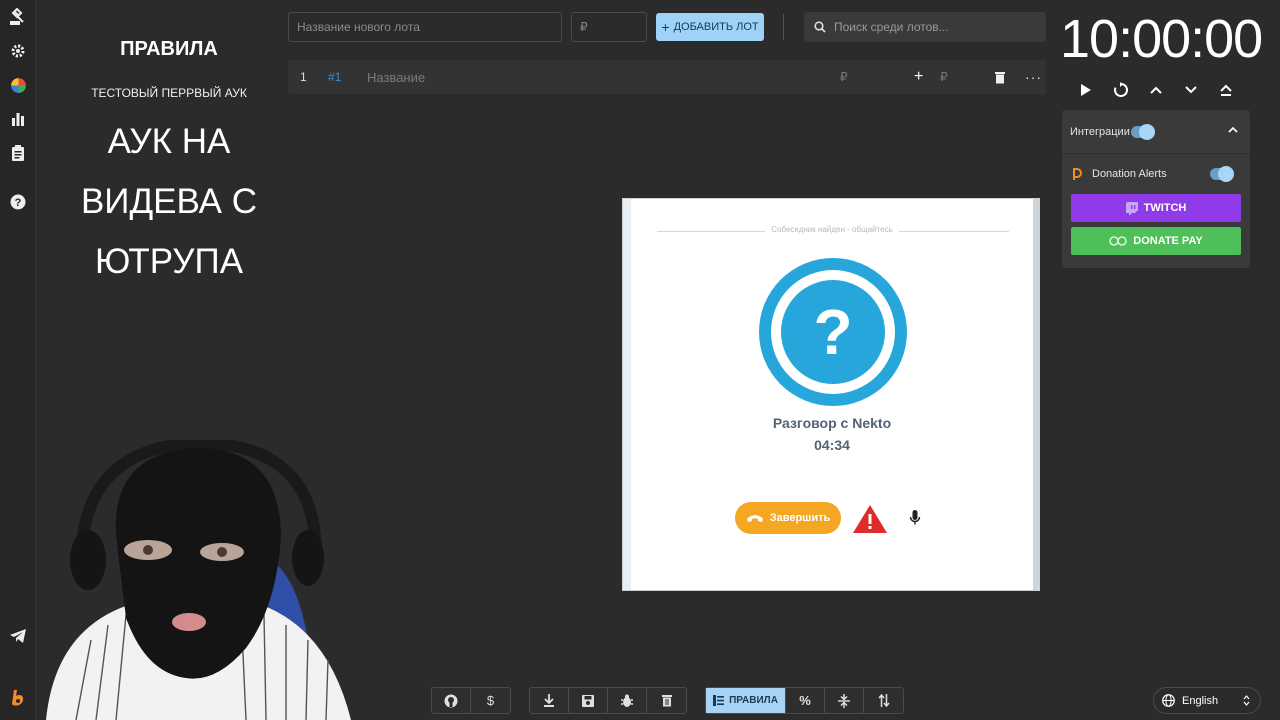 This screenshot has height=720, width=1280. Describe the element at coordinates (1168, 241) in the screenshot. I see `donatepay-label: DONATE PAY` at that location.